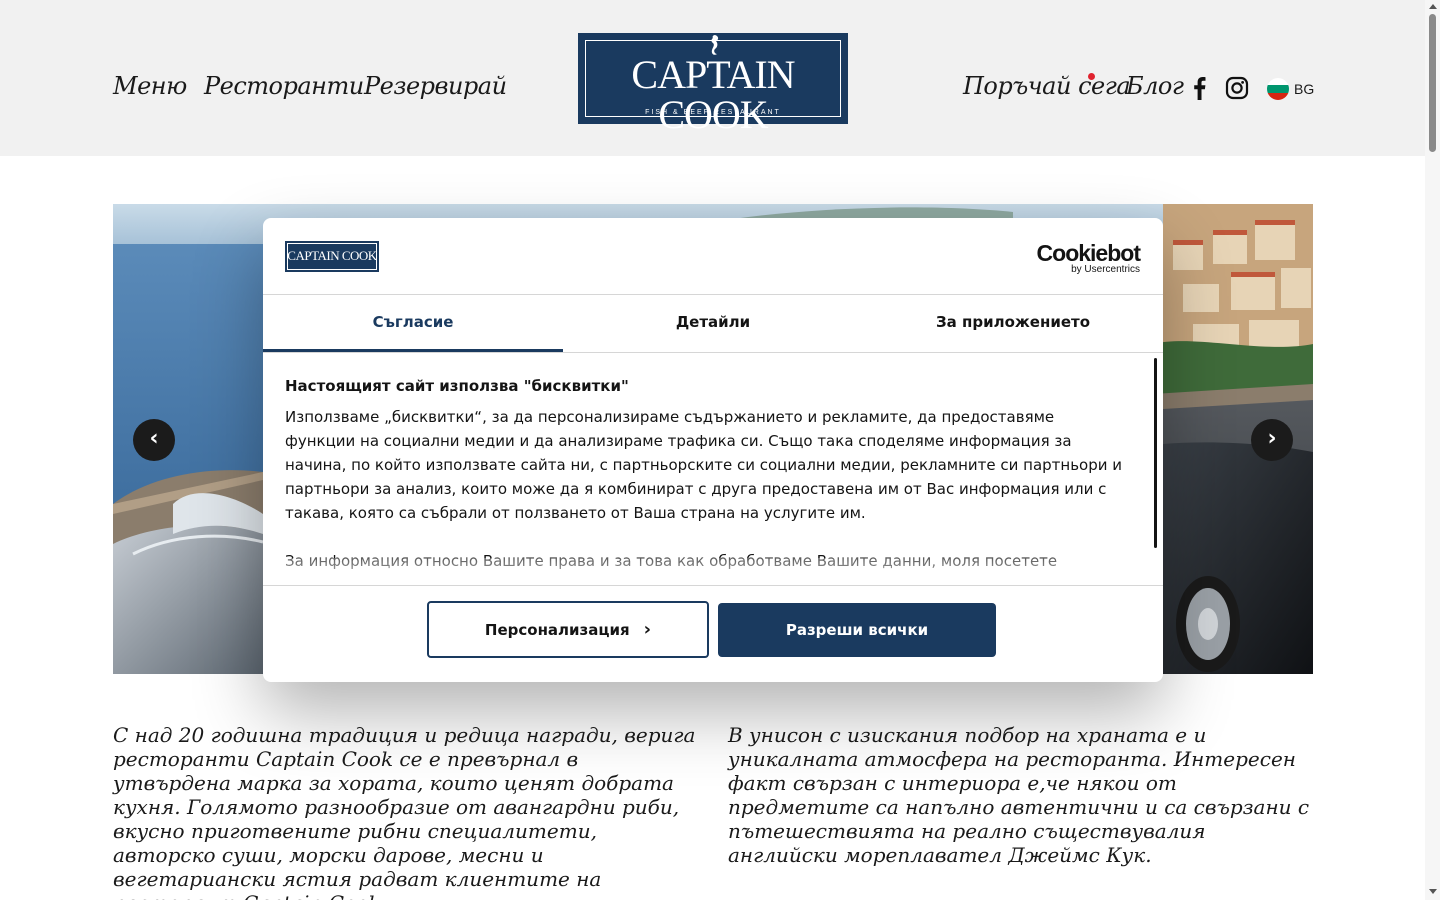 The height and width of the screenshot is (900, 1440). Describe the element at coordinates (713, 323) in the screenshot. I see `tab-details: Детайли` at that location.